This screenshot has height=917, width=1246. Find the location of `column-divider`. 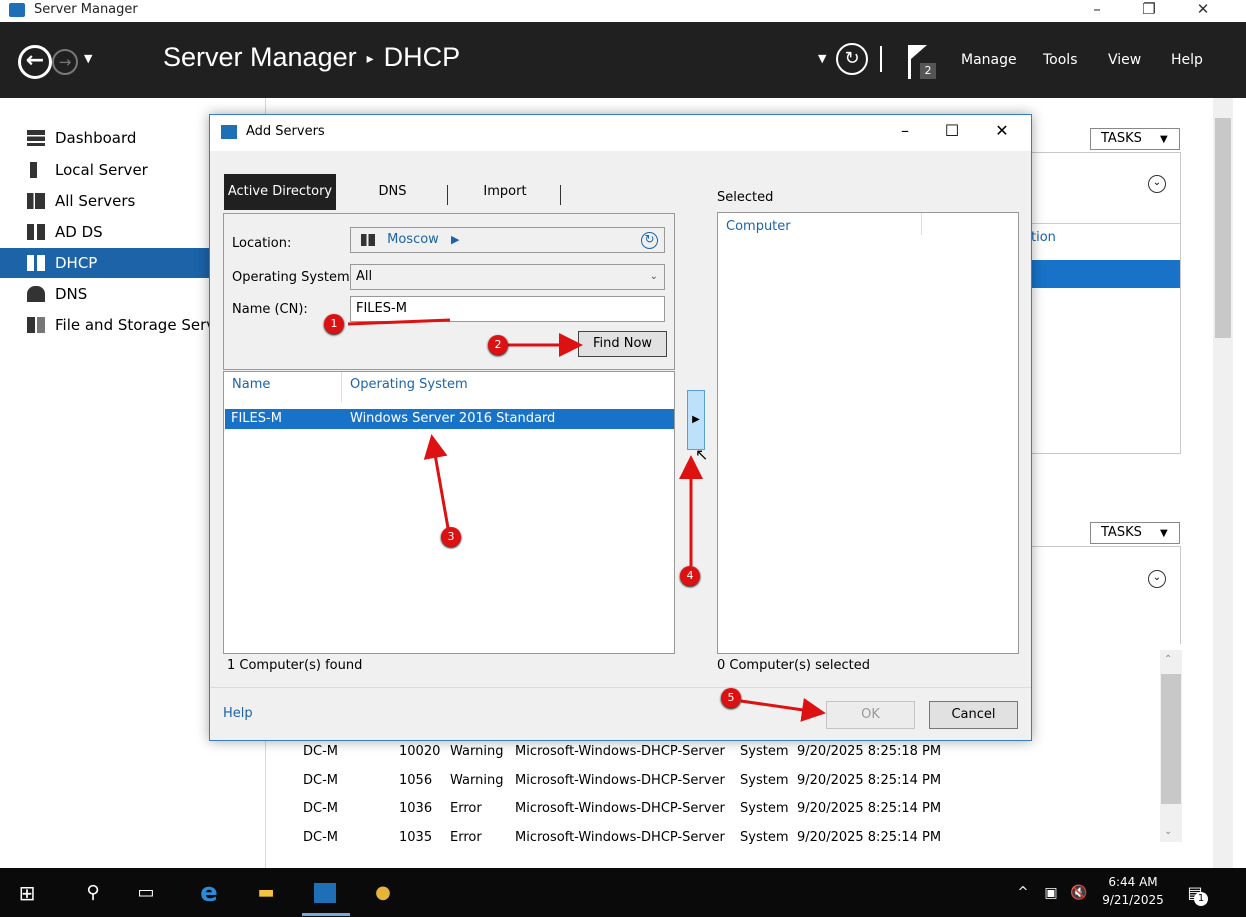

column-divider is located at coordinates (921, 224).